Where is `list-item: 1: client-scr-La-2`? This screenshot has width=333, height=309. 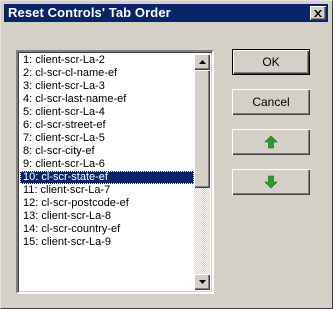 list-item: 1: client-scr-La-2 is located at coordinates (107, 60).